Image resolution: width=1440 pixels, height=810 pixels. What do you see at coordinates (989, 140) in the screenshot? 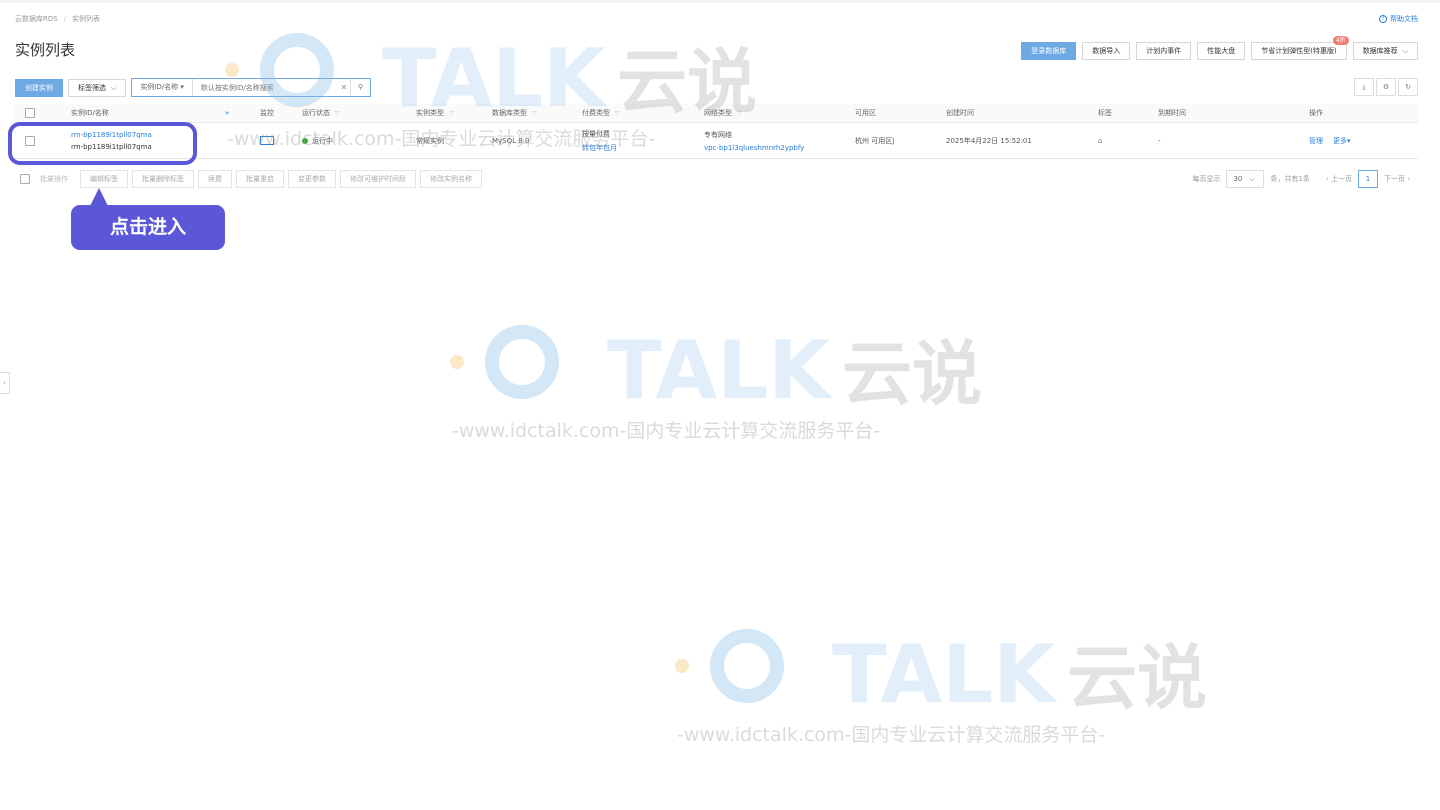
I see `created-time: 2025年4月22日 15:52:01` at bounding box center [989, 140].